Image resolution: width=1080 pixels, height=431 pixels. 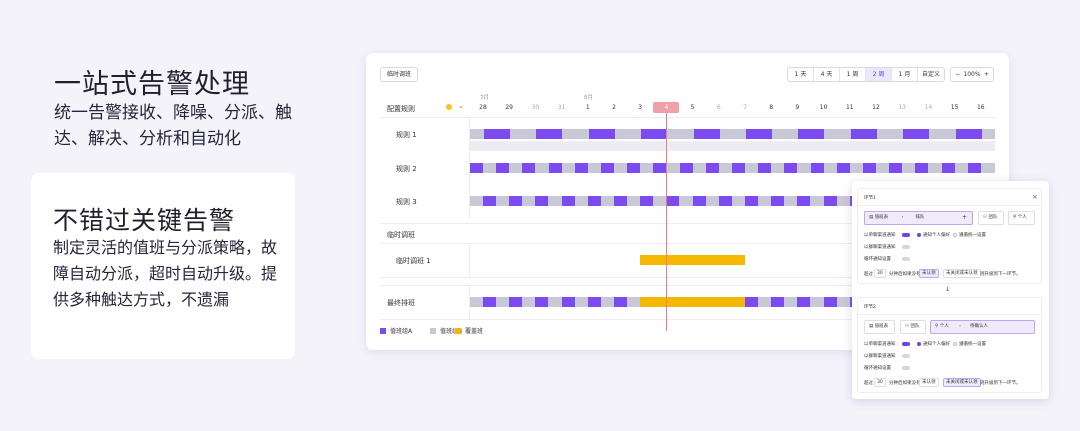 What do you see at coordinates (931, 74) in the screenshot?
I see `range-custom: 自定义` at bounding box center [931, 74].